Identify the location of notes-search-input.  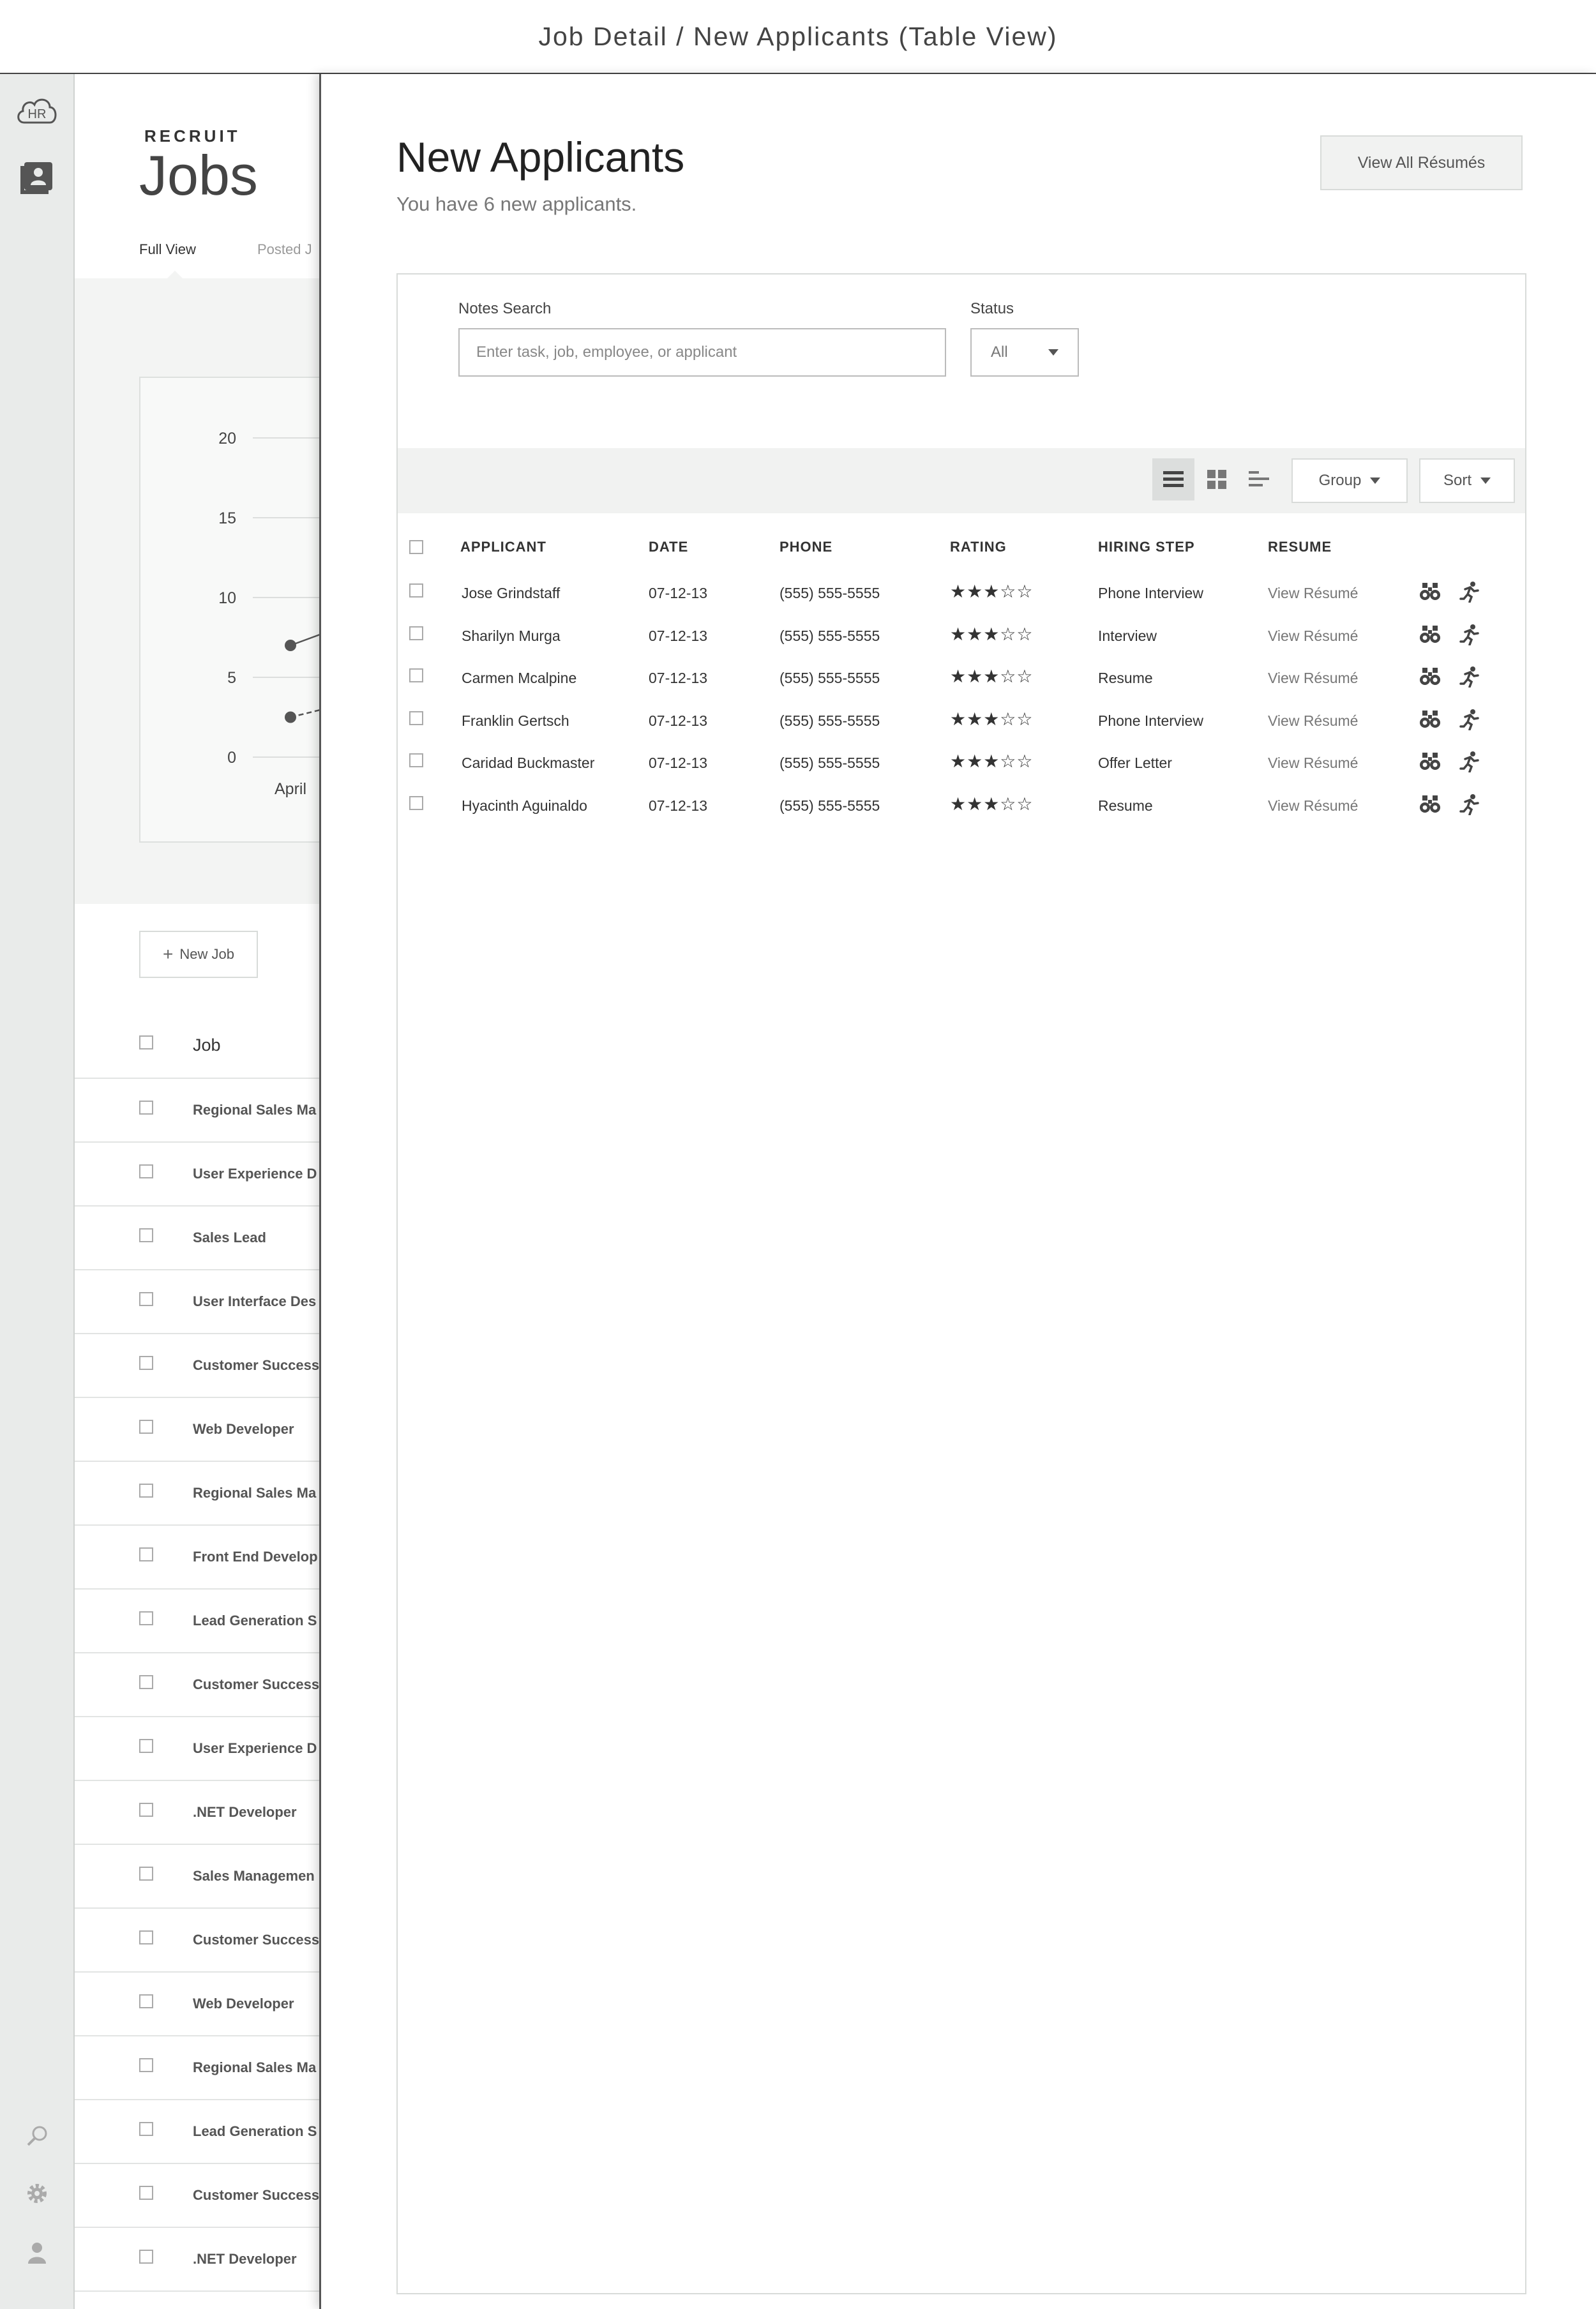
(702, 352).